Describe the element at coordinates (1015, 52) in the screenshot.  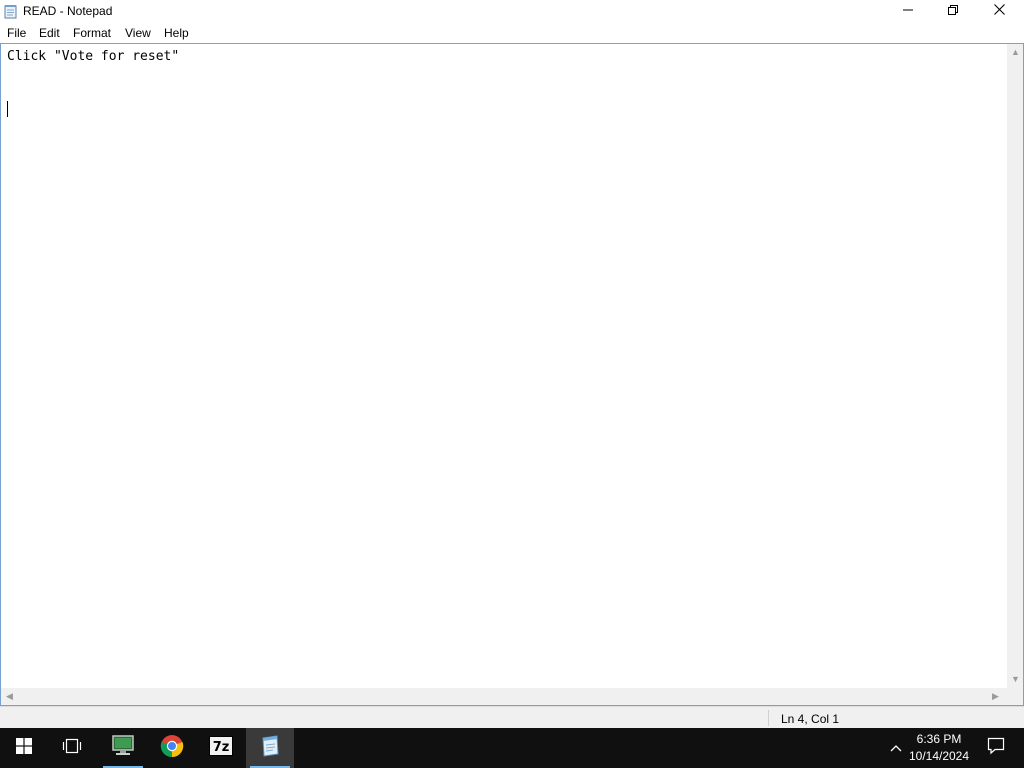
I see `scroll-up-icon: ▲` at that location.